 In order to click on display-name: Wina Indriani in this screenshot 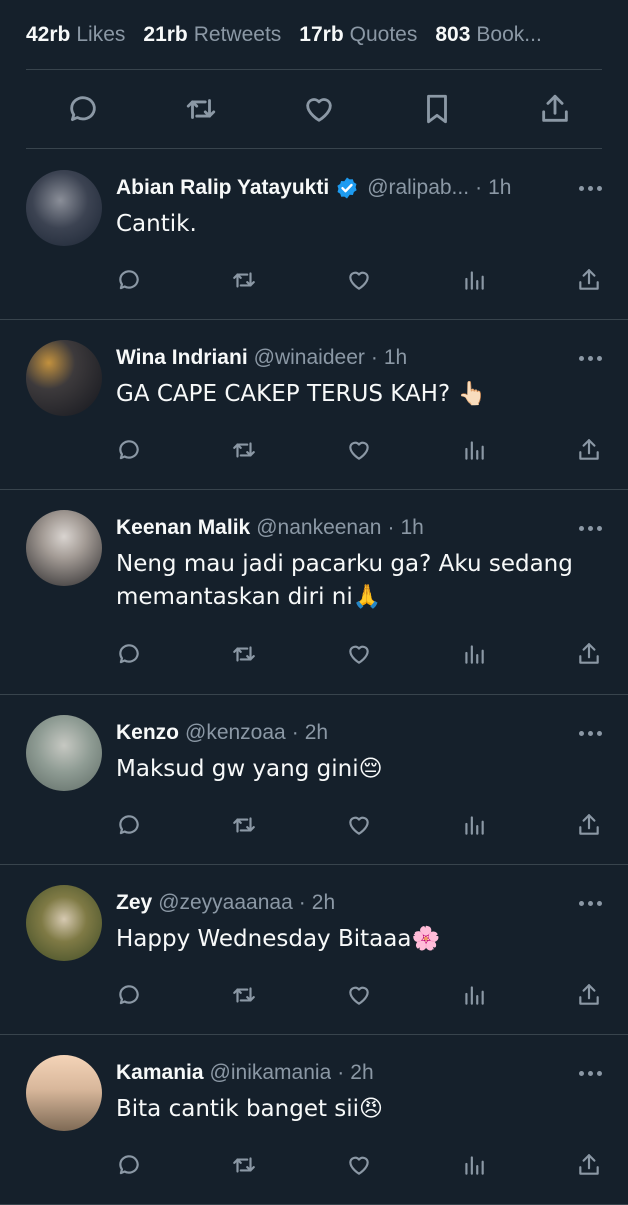, I will do `click(182, 358)`.